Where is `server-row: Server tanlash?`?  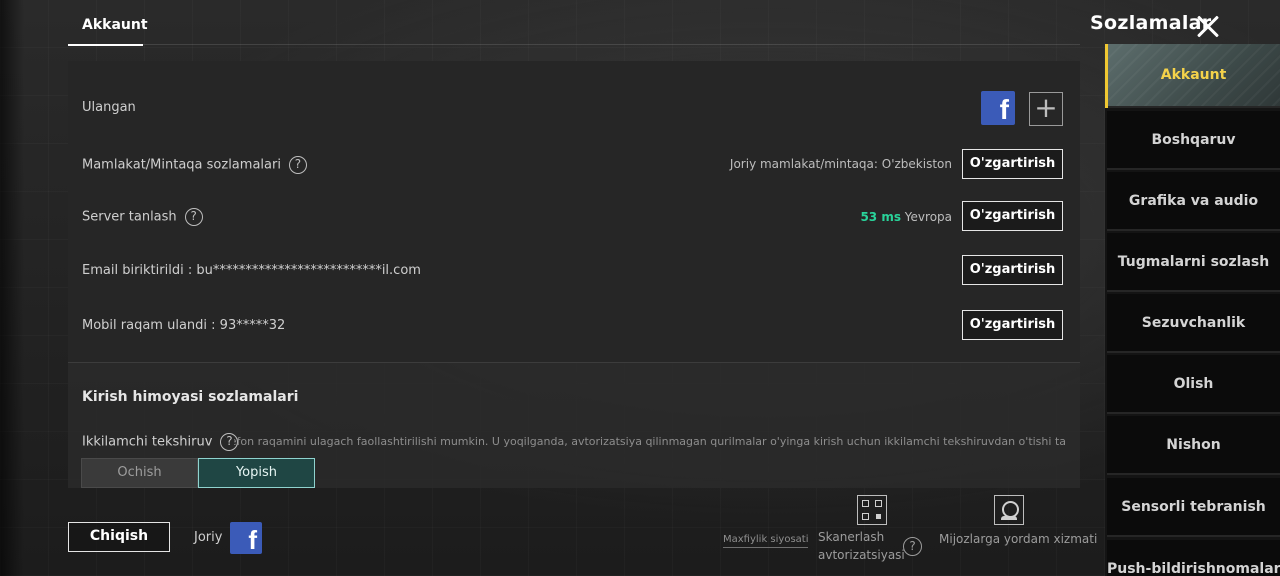 server-row: Server tanlash? is located at coordinates (142, 217).